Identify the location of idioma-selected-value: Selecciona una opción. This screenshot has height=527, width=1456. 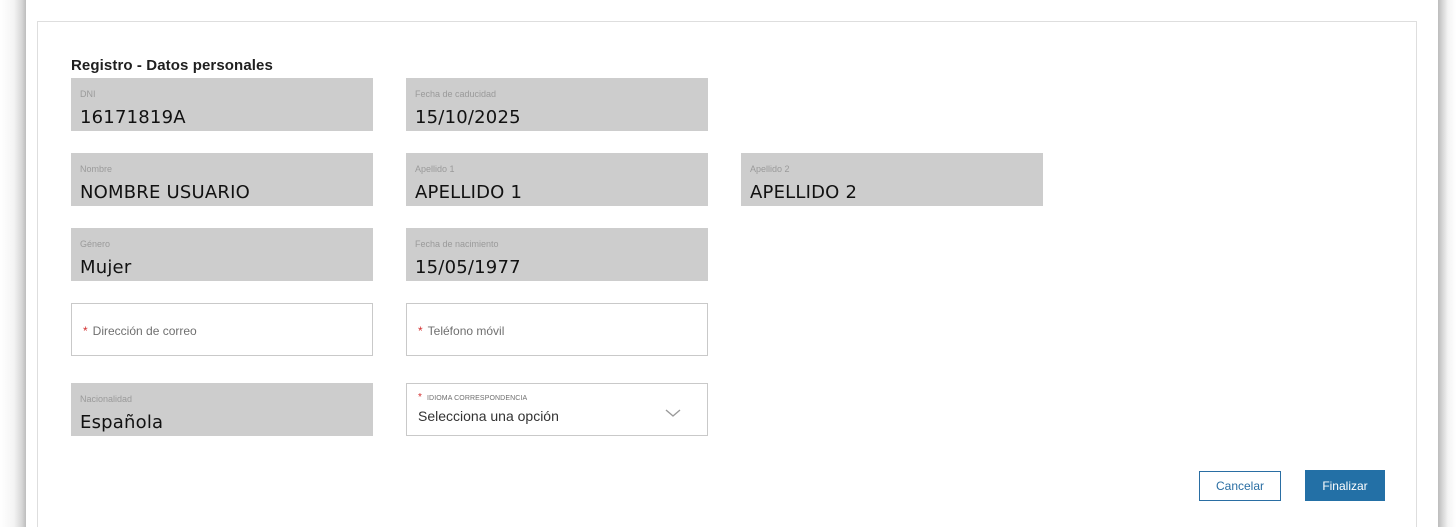
(488, 416).